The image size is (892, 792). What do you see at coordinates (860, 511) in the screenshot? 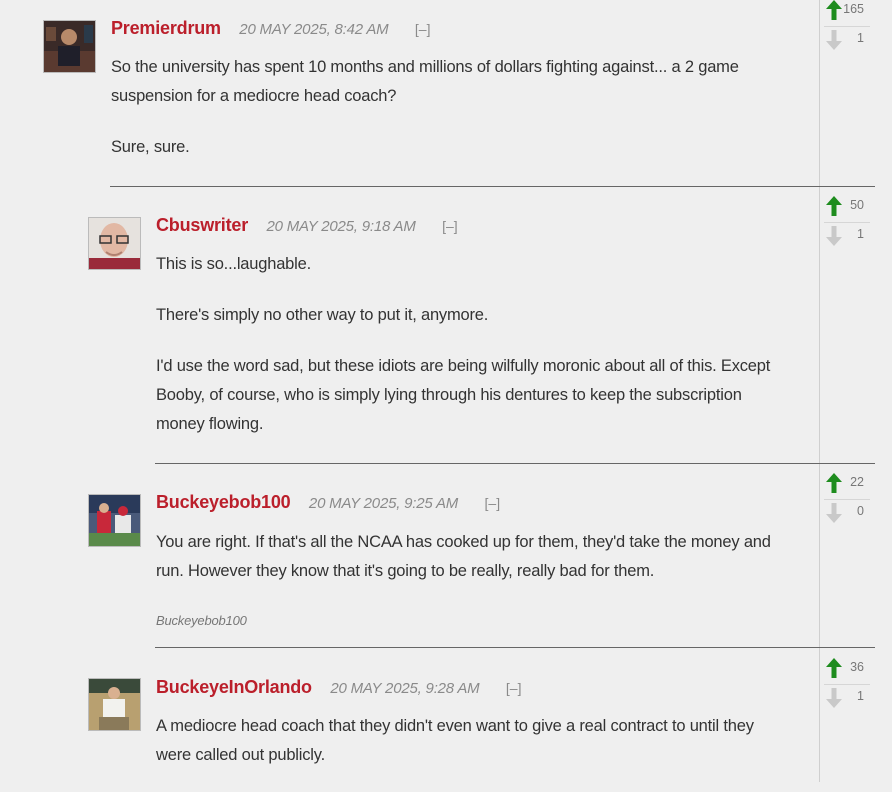
I see `downvote-count: 0` at bounding box center [860, 511].